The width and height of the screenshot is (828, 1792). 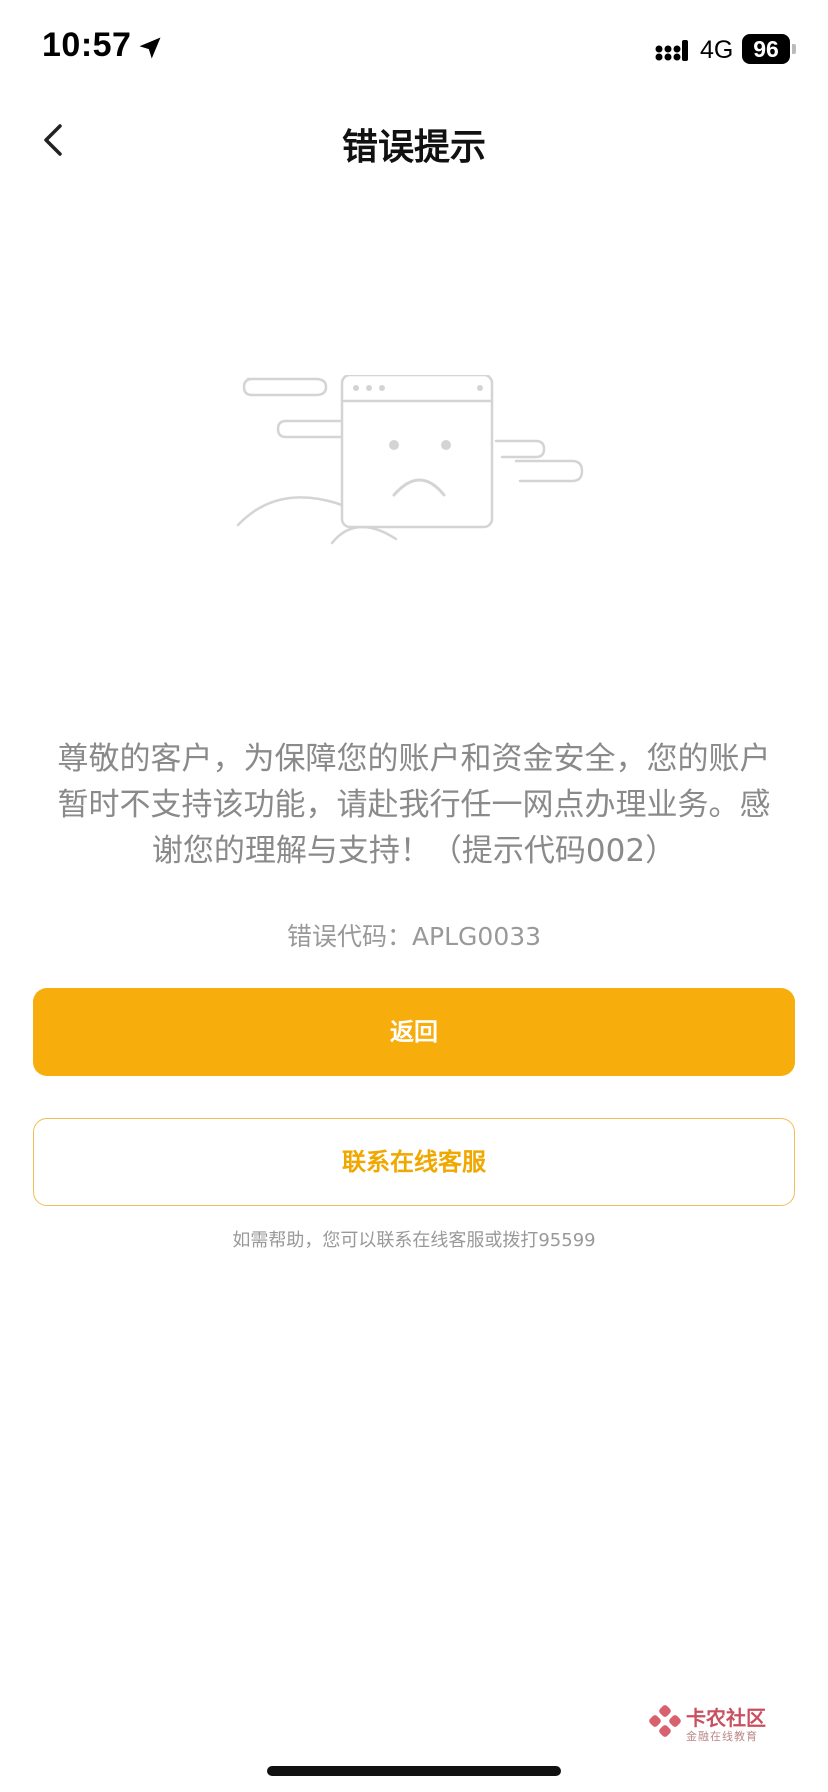 I want to click on watermark-subtitle: 金融在线教育, so click(x=722, y=1736).